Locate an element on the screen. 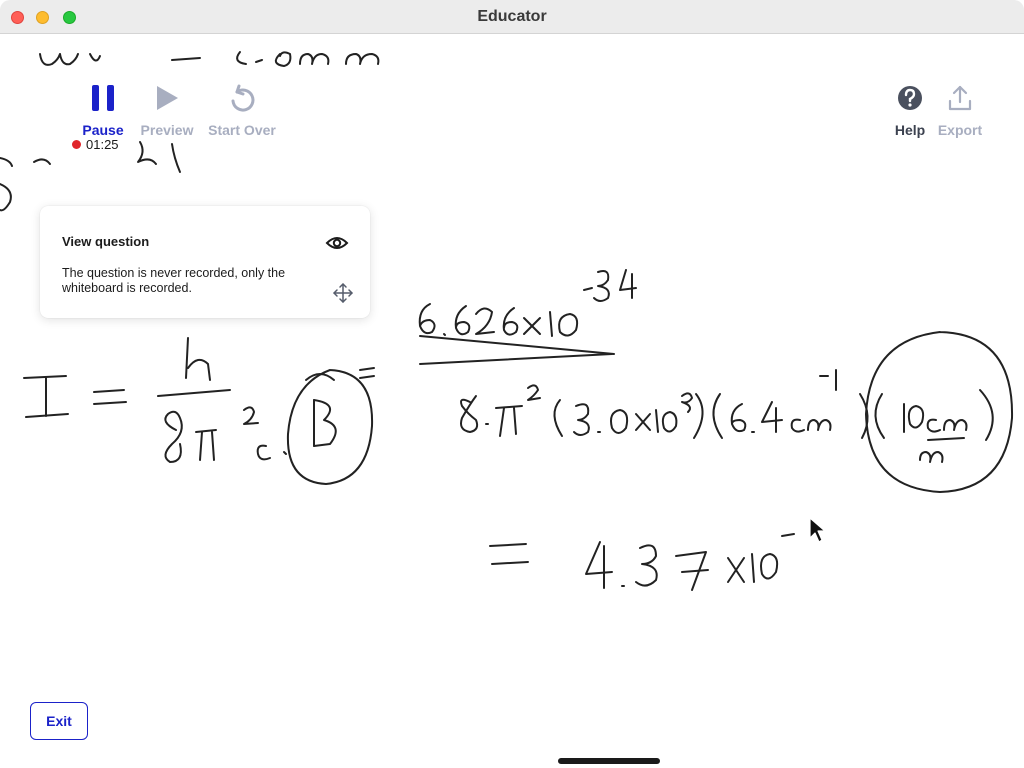  view-question-title: View question is located at coordinates (106, 241).